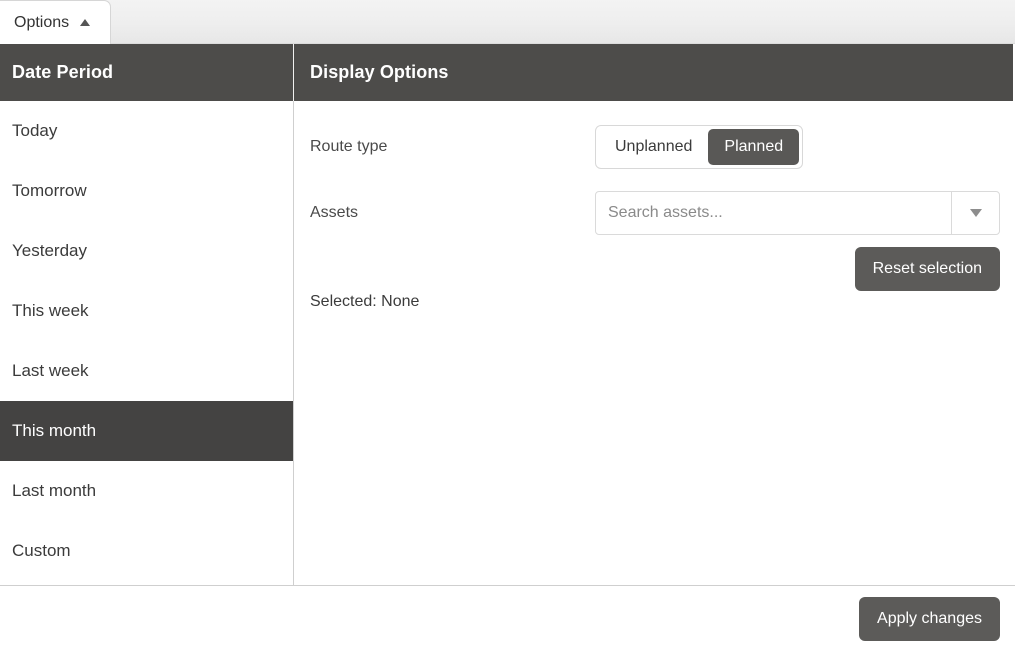 This screenshot has height=651, width=1015. Describe the element at coordinates (146, 191) in the screenshot. I see `sidebar-item-tomorrow: Tomorrow` at that location.